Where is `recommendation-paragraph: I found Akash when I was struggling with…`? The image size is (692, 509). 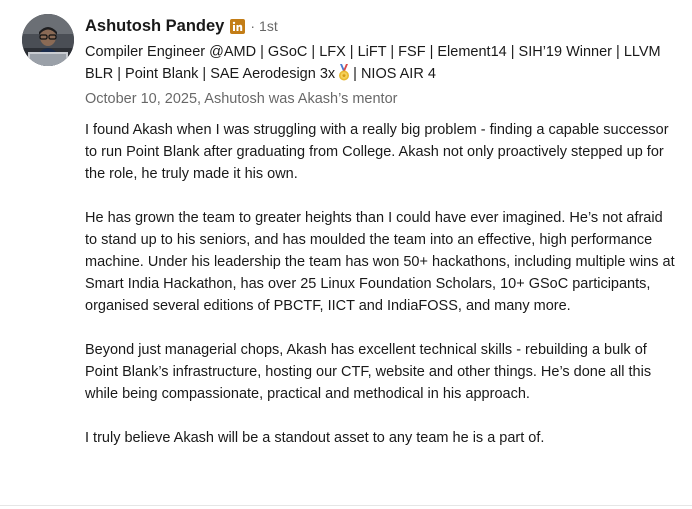 recommendation-paragraph: I found Akash when I was struggling with… is located at coordinates (377, 152).